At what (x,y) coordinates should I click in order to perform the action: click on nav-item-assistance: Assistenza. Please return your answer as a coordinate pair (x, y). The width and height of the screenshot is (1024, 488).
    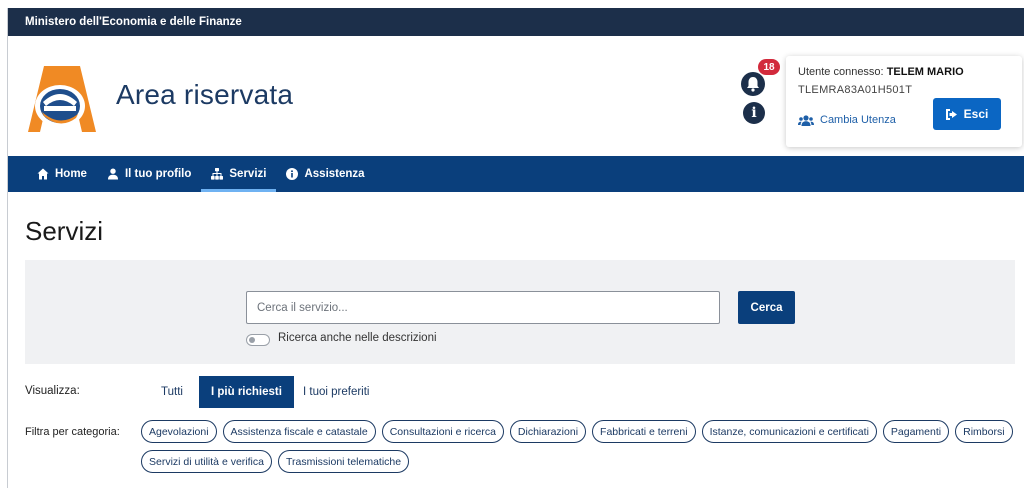
    Looking at the image, I should click on (325, 174).